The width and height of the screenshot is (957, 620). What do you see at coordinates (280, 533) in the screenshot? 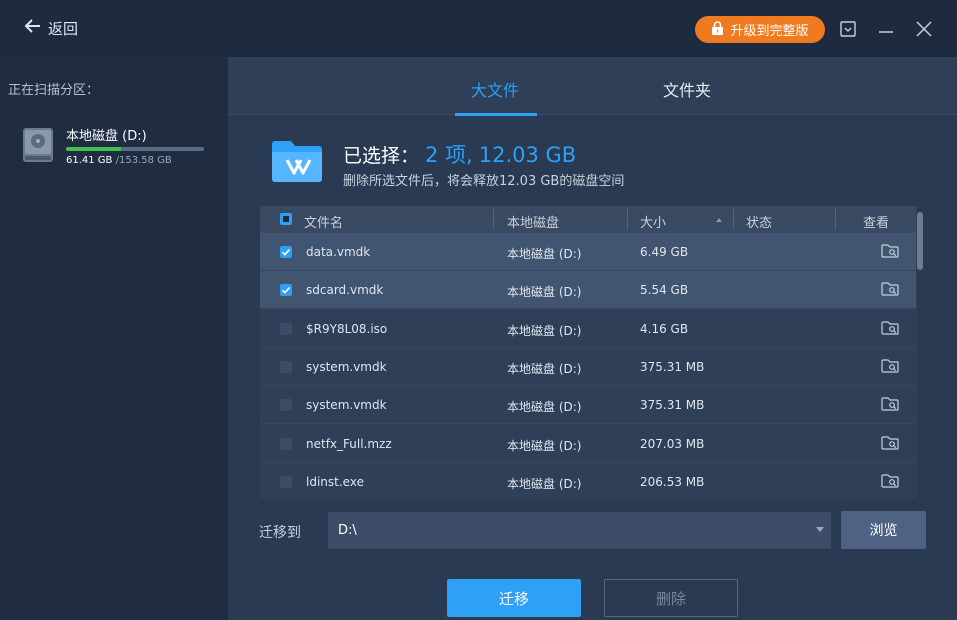
I see `move-to-label: 迁移到` at bounding box center [280, 533].